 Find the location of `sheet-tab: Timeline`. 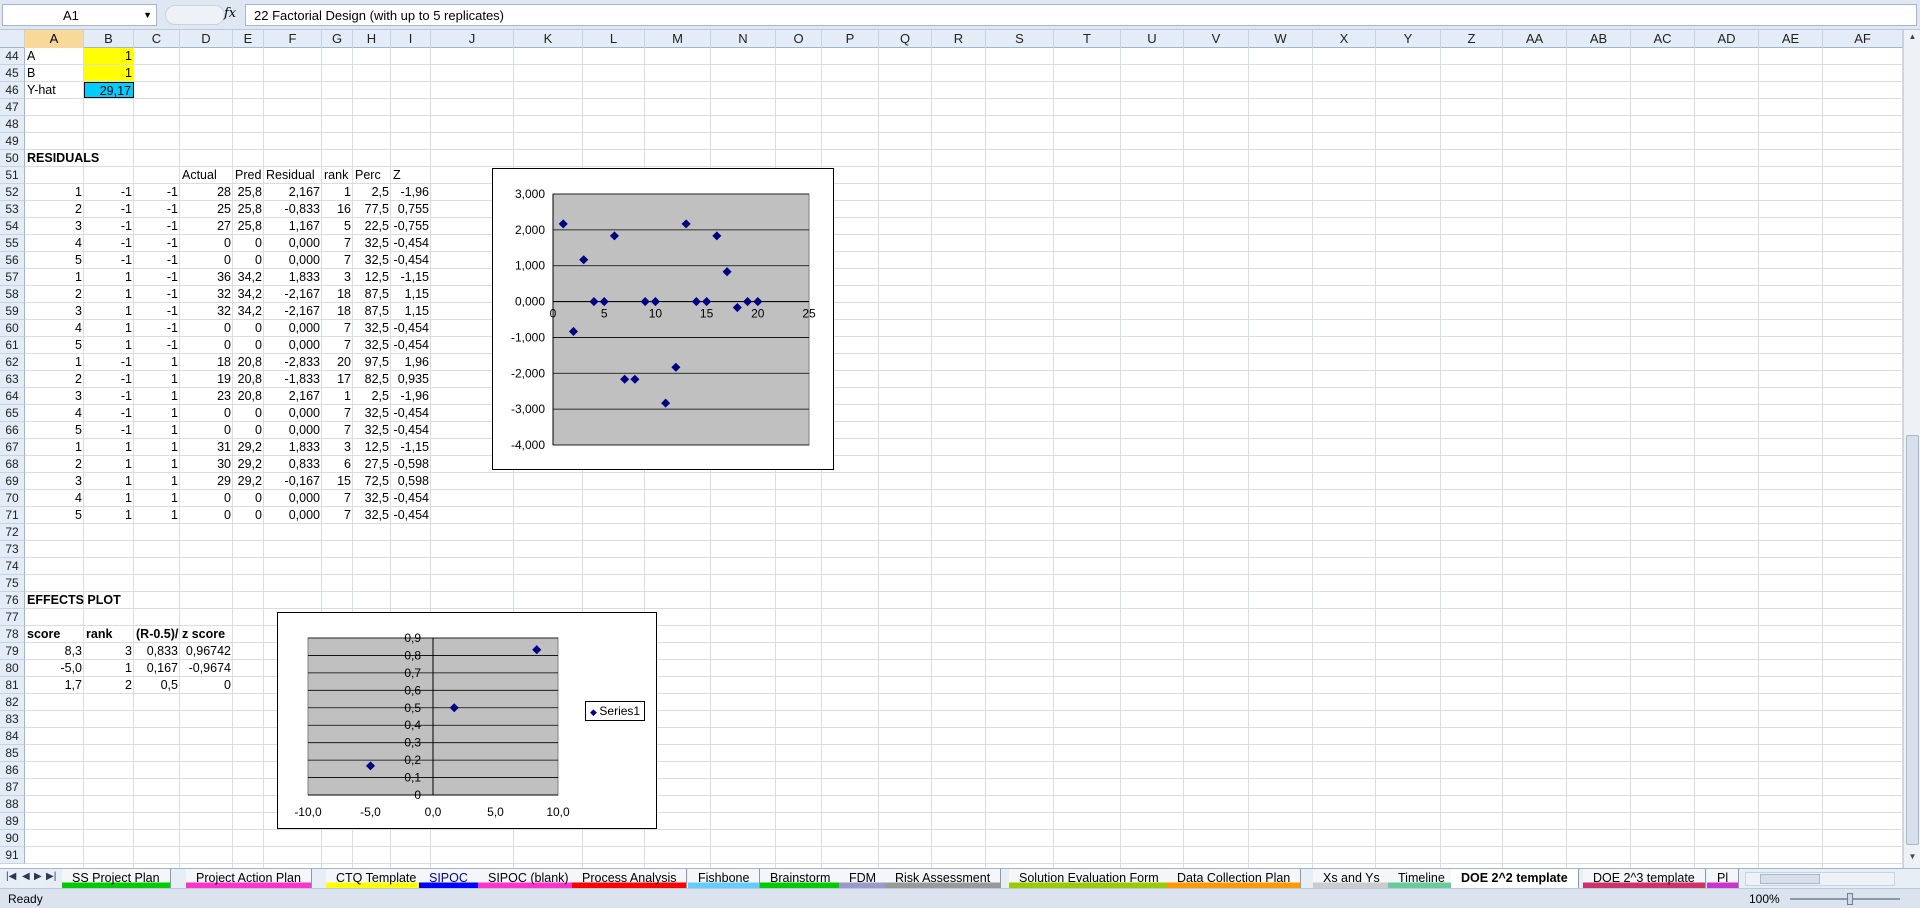

sheet-tab: Timeline is located at coordinates (1422, 878).